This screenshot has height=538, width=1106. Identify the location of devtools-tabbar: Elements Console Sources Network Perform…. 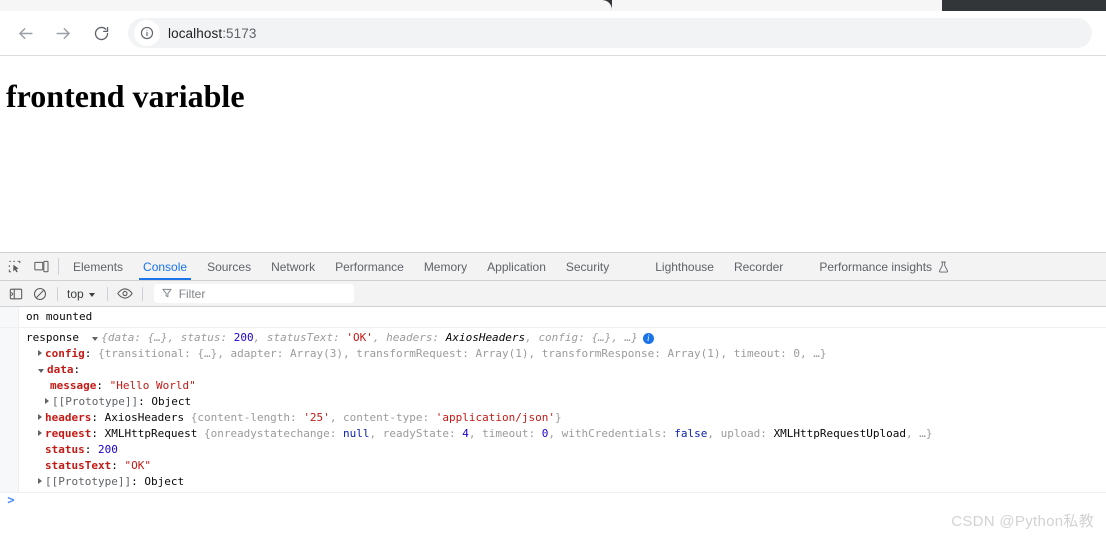
(553, 267).